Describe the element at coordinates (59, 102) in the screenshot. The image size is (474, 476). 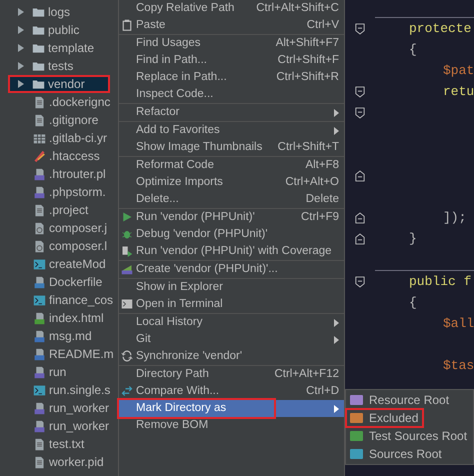
I see `tree-item: .dockerignc` at that location.